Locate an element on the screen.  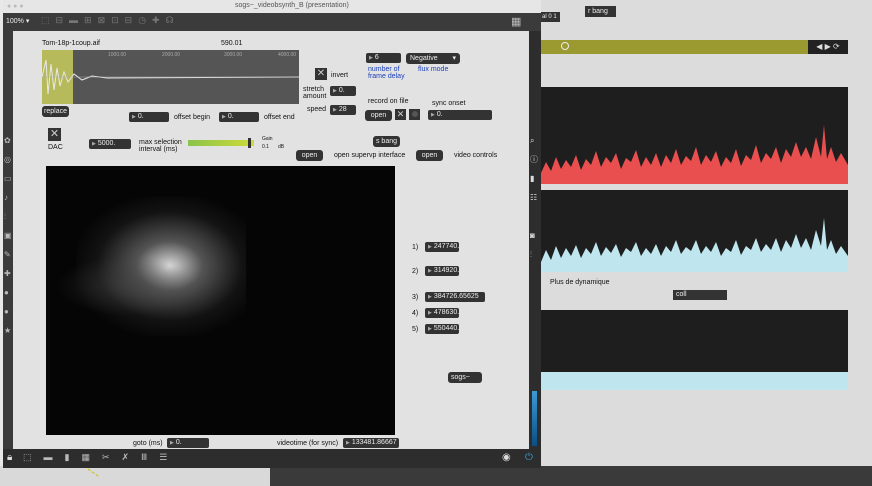
marker-value-2: 314920. is located at coordinates (442, 271).